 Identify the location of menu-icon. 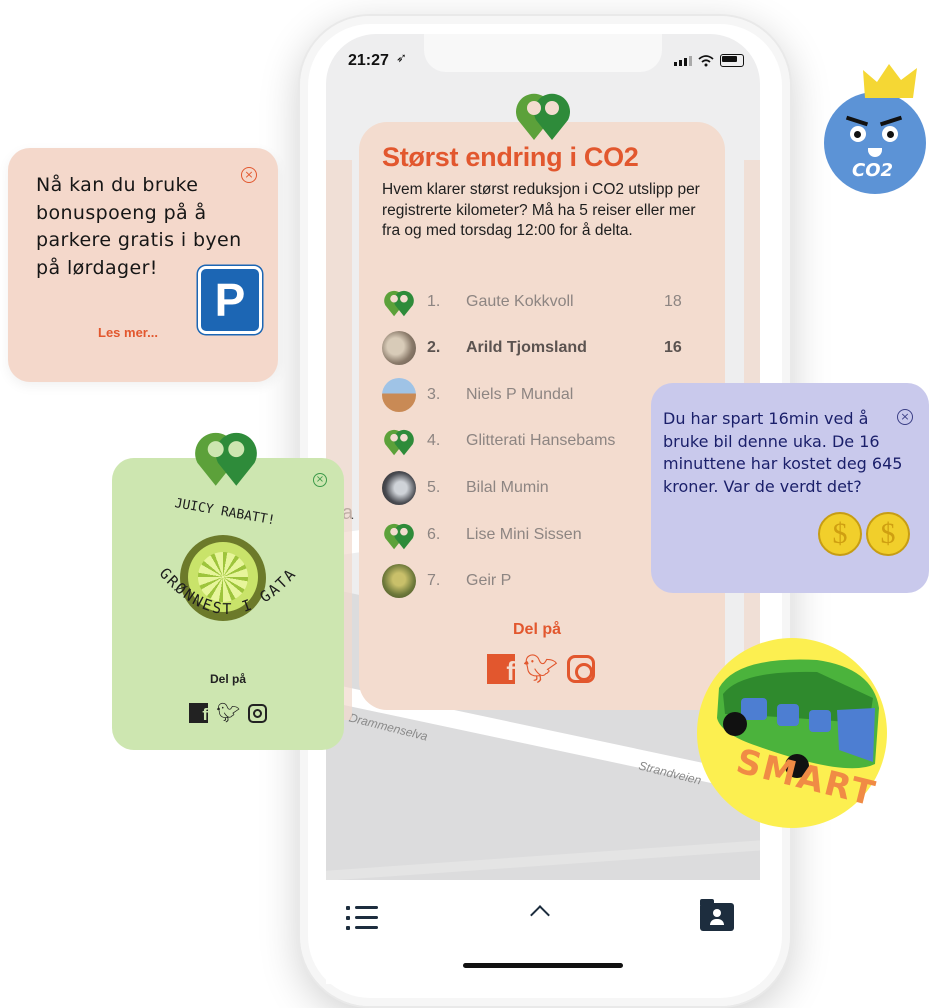
(362, 918).